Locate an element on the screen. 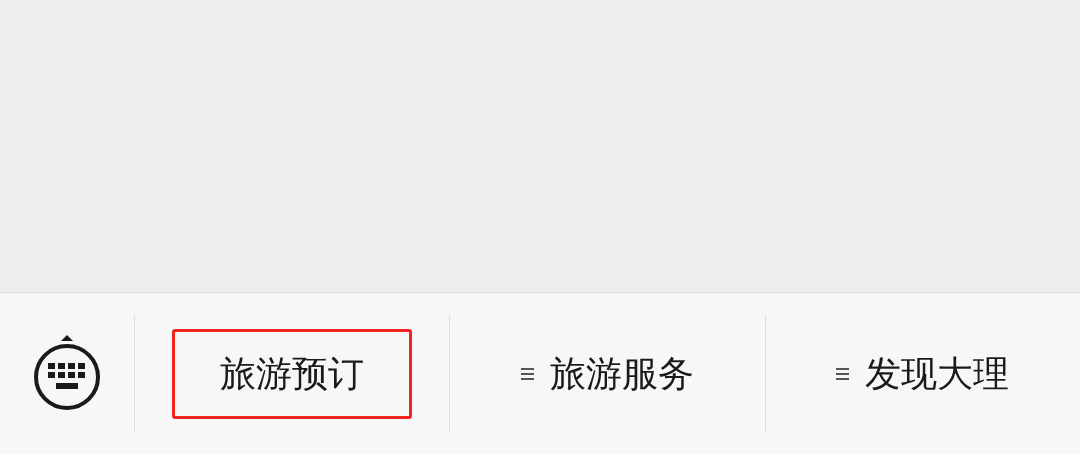 This screenshot has height=454, width=1080. menu-item: 旅游服务 is located at coordinates (607, 373).